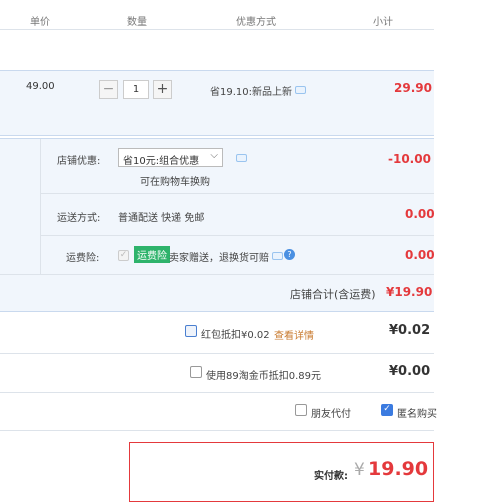 The image size is (495, 502). What do you see at coordinates (417, 414) in the screenshot?
I see `anonymous-label: 匿名购买` at bounding box center [417, 414].